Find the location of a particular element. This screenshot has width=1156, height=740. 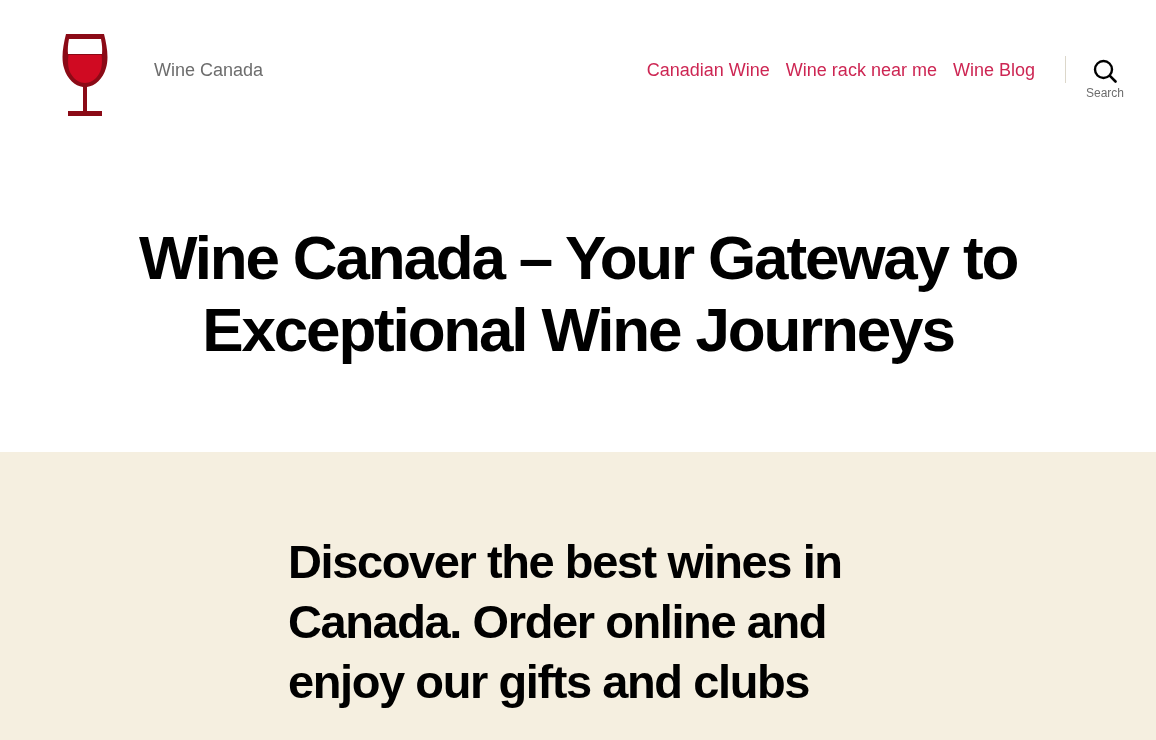

nav-link: Canadian Wine is located at coordinates (708, 70).